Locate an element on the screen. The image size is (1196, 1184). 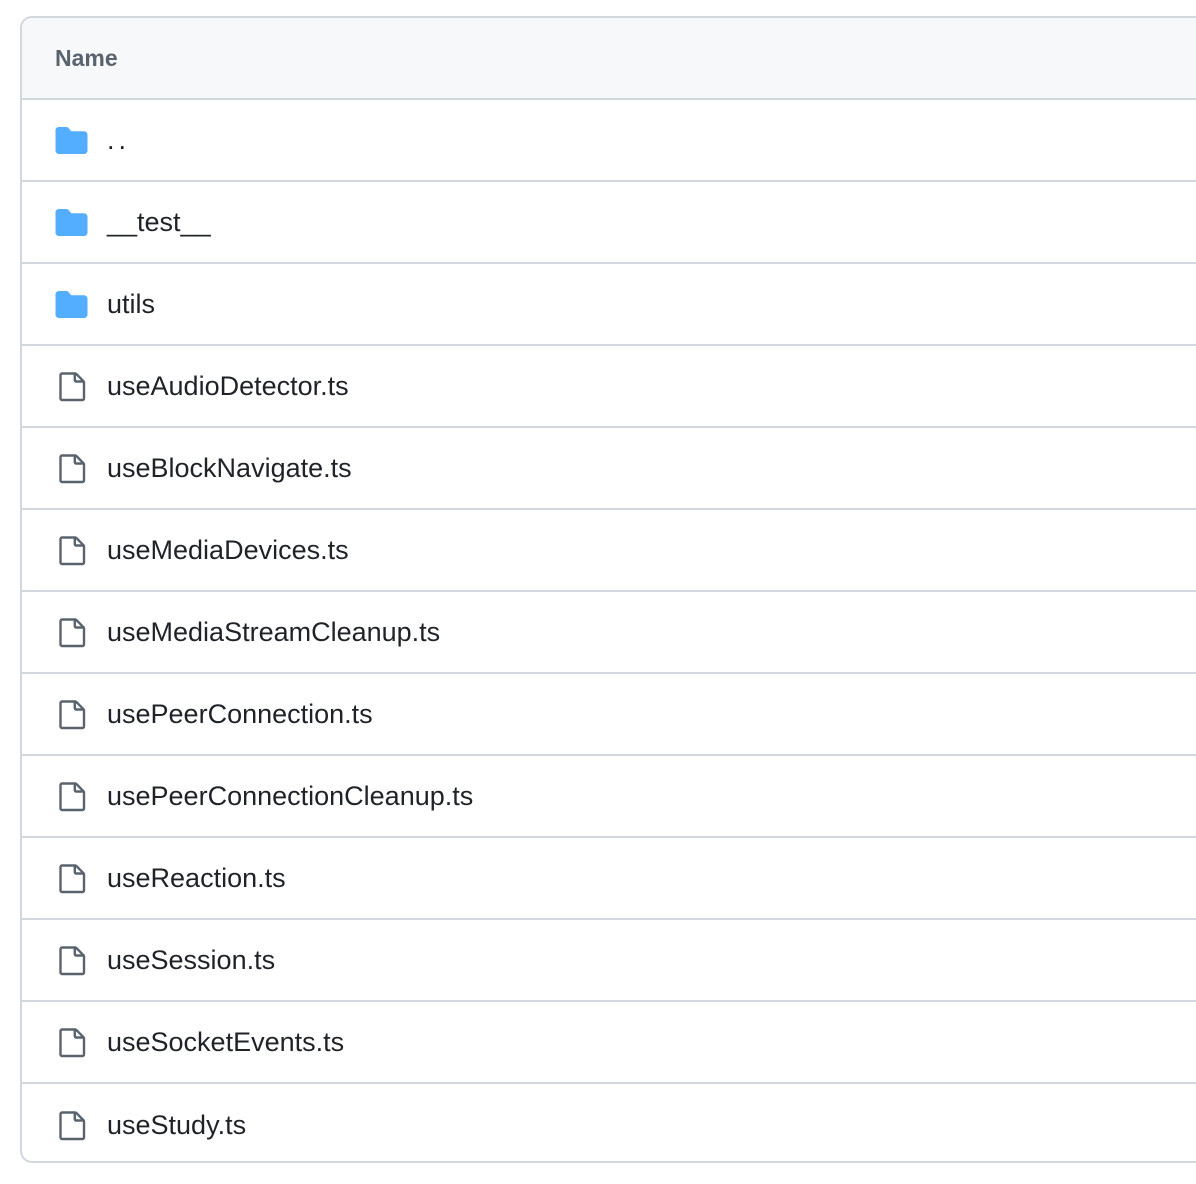
file-row: usePeerConnectionCleanup.ts is located at coordinates (609, 797).